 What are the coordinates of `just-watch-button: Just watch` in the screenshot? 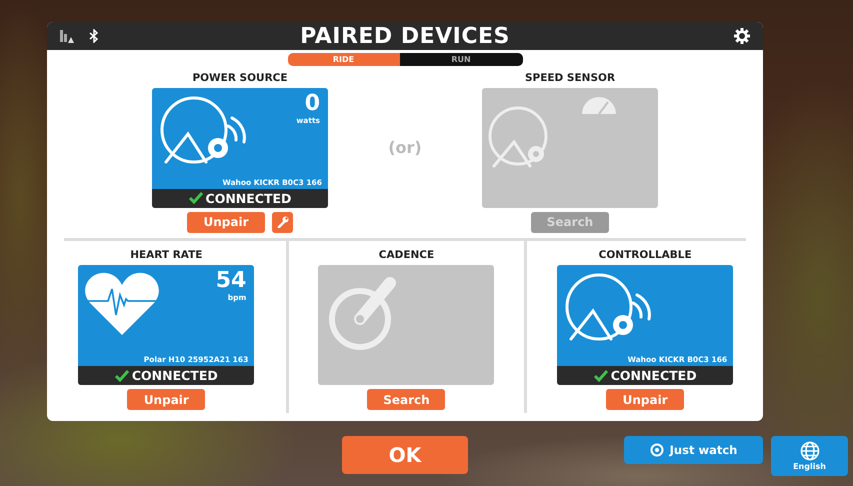 It's located at (693, 450).